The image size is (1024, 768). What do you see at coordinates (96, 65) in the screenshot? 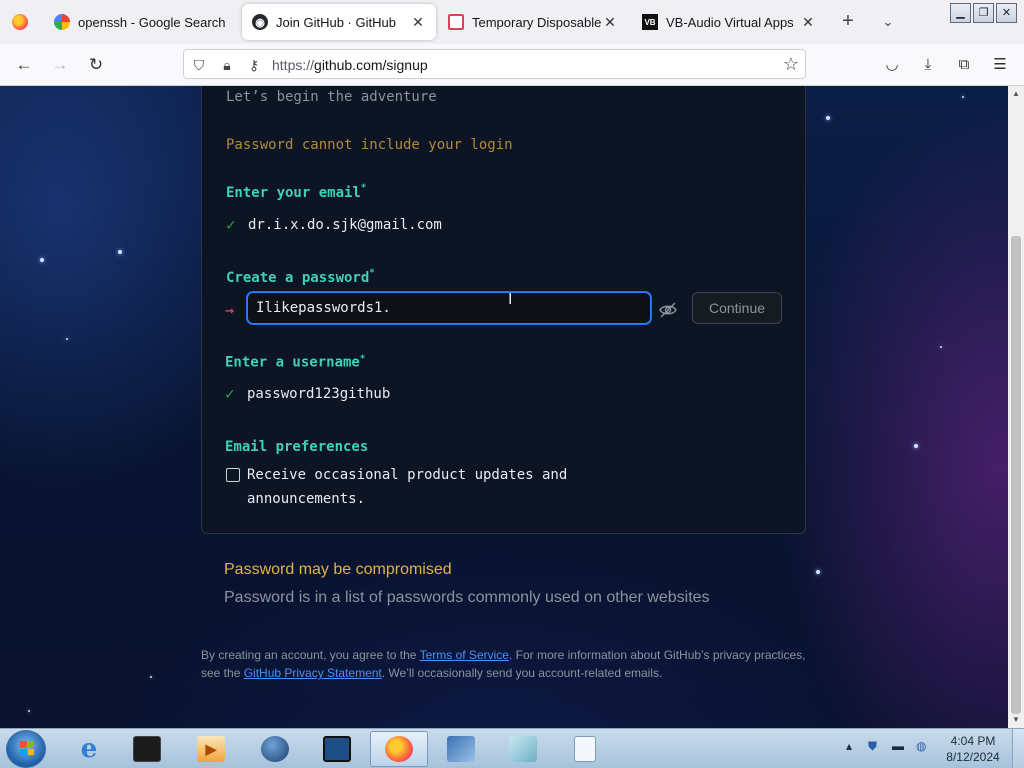
I see `reload-button: ↻` at bounding box center [96, 65].